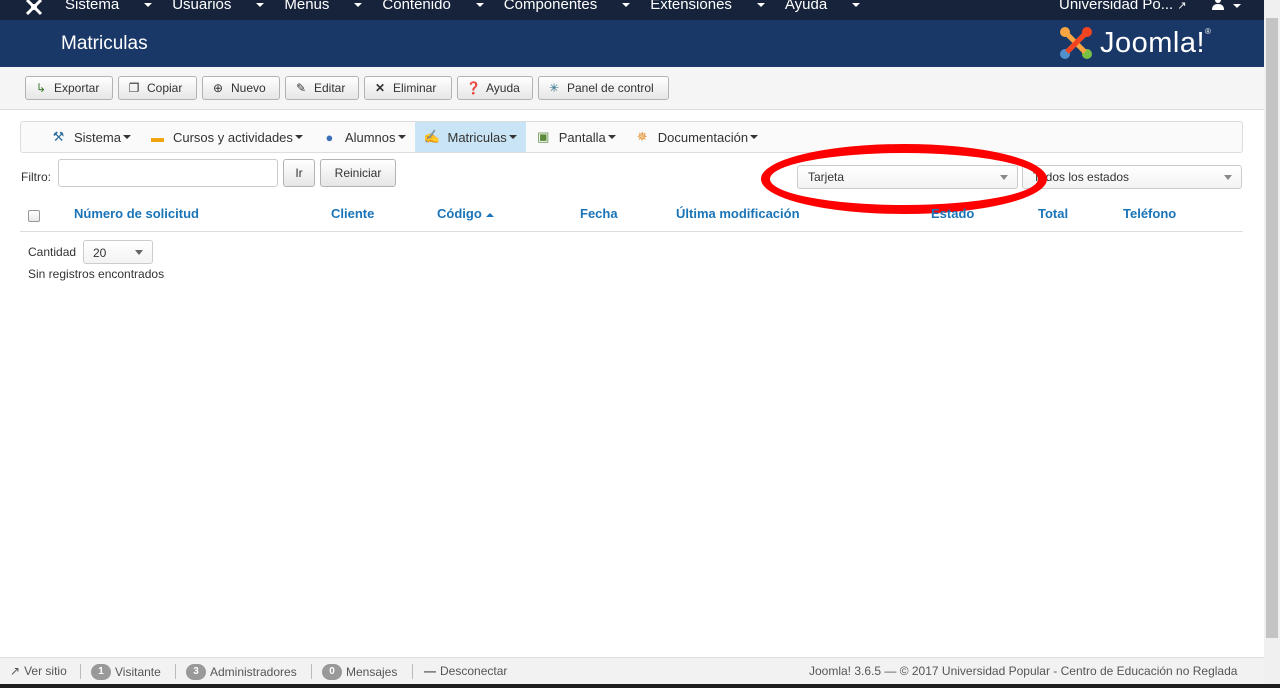 Image resolution: width=1280 pixels, height=688 pixels. Describe the element at coordinates (1208, 31) in the screenshot. I see `registered-mark: ®` at that location.